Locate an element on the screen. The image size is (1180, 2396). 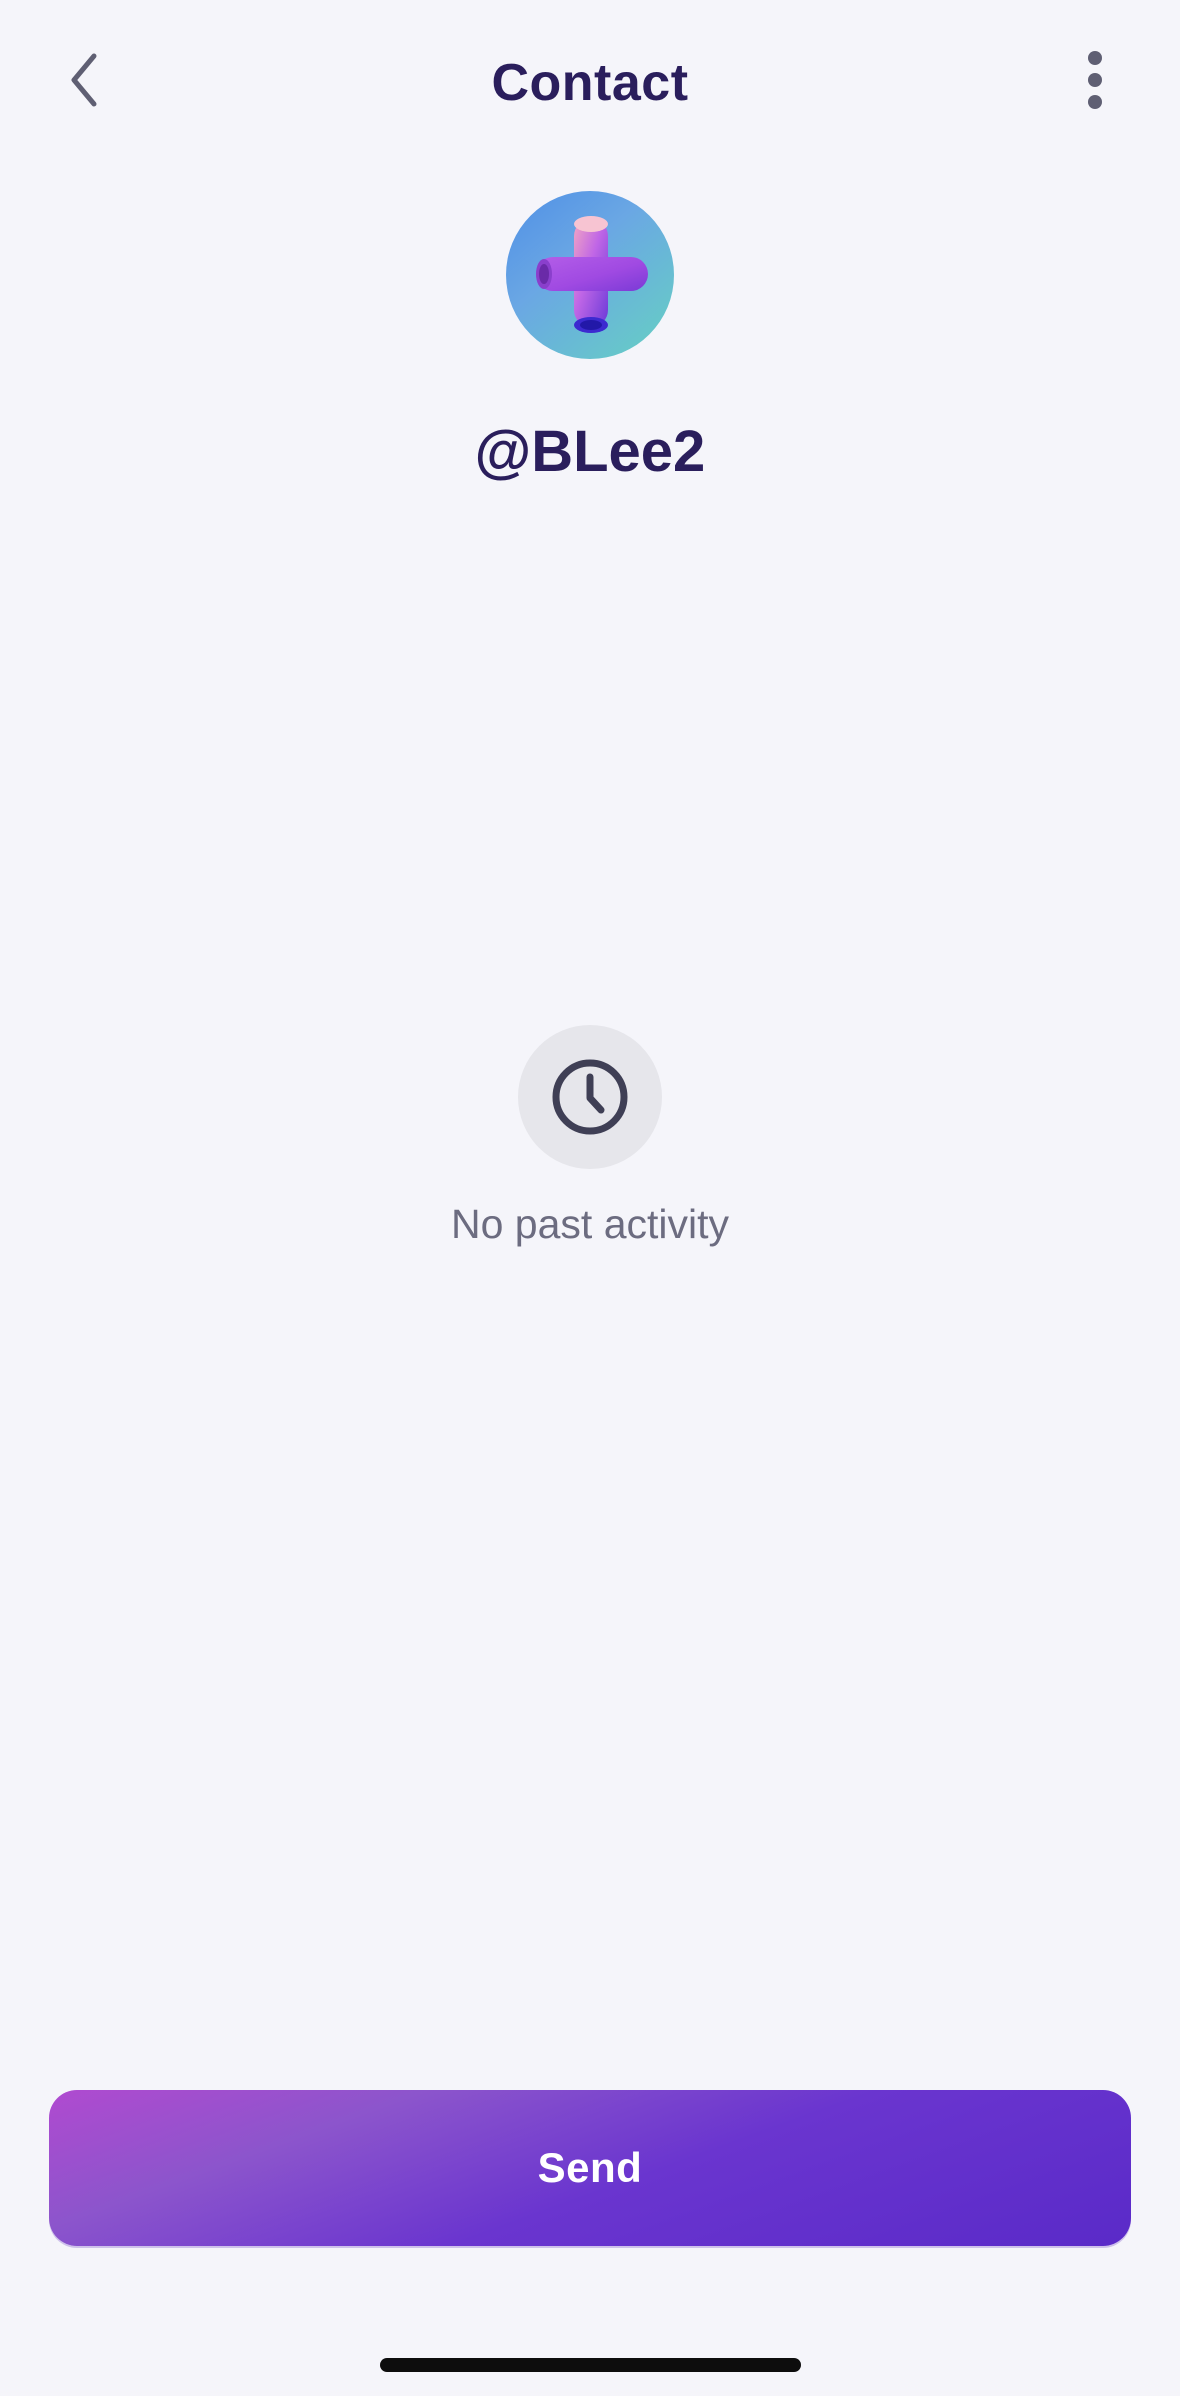
page-title: Contact is located at coordinates (590, 83).